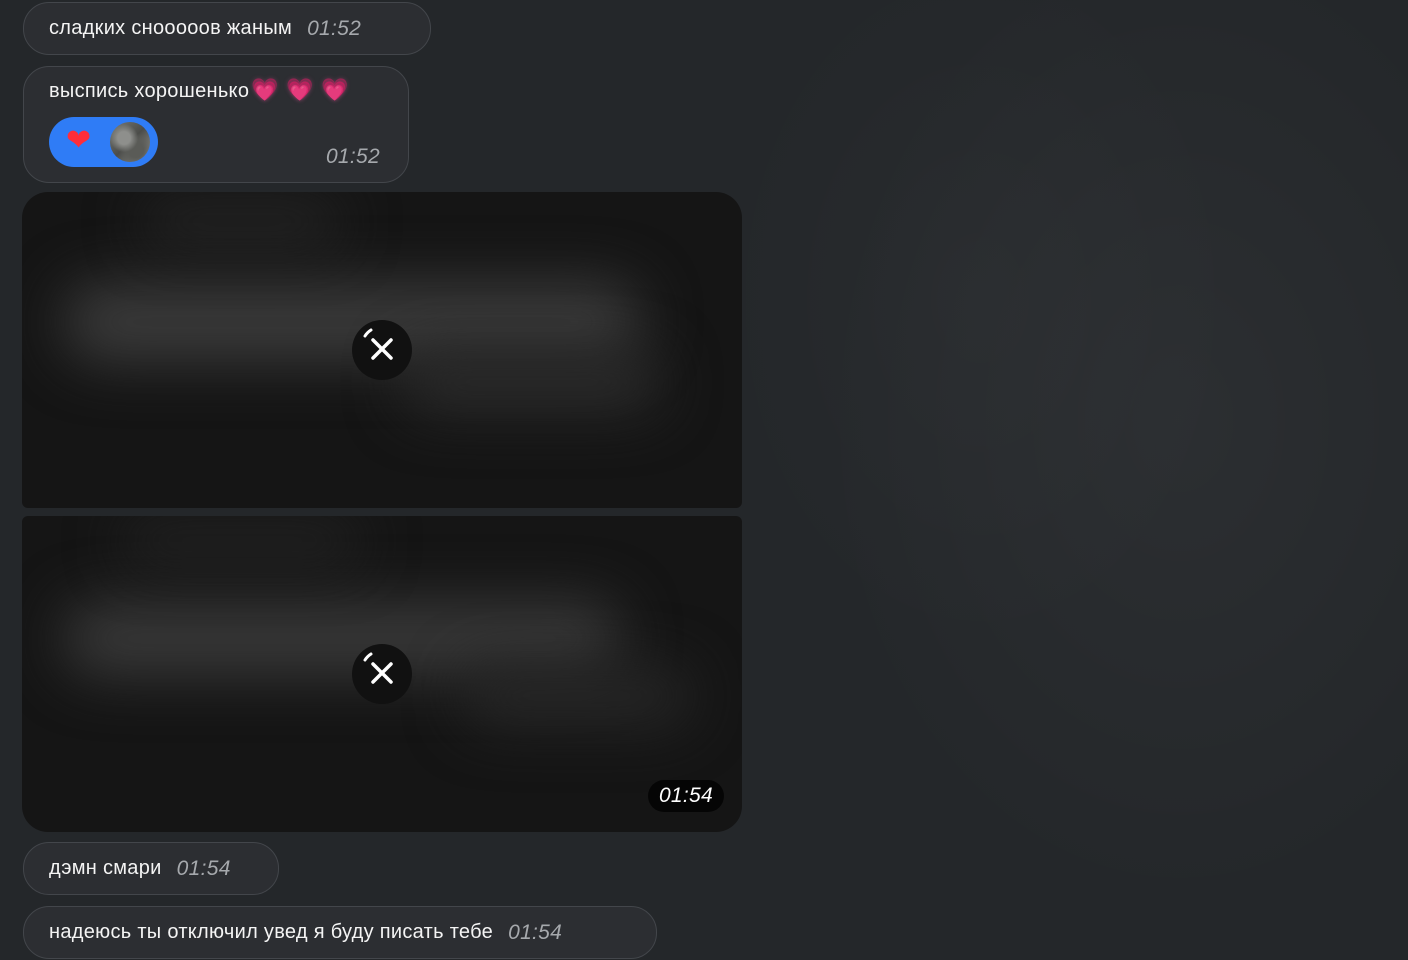 This screenshot has width=1408, height=960. What do you see at coordinates (216, 124) in the screenshot?
I see `message-bubble: выспись хорошенько💗 💗 💗 ❤ 01:52` at bounding box center [216, 124].